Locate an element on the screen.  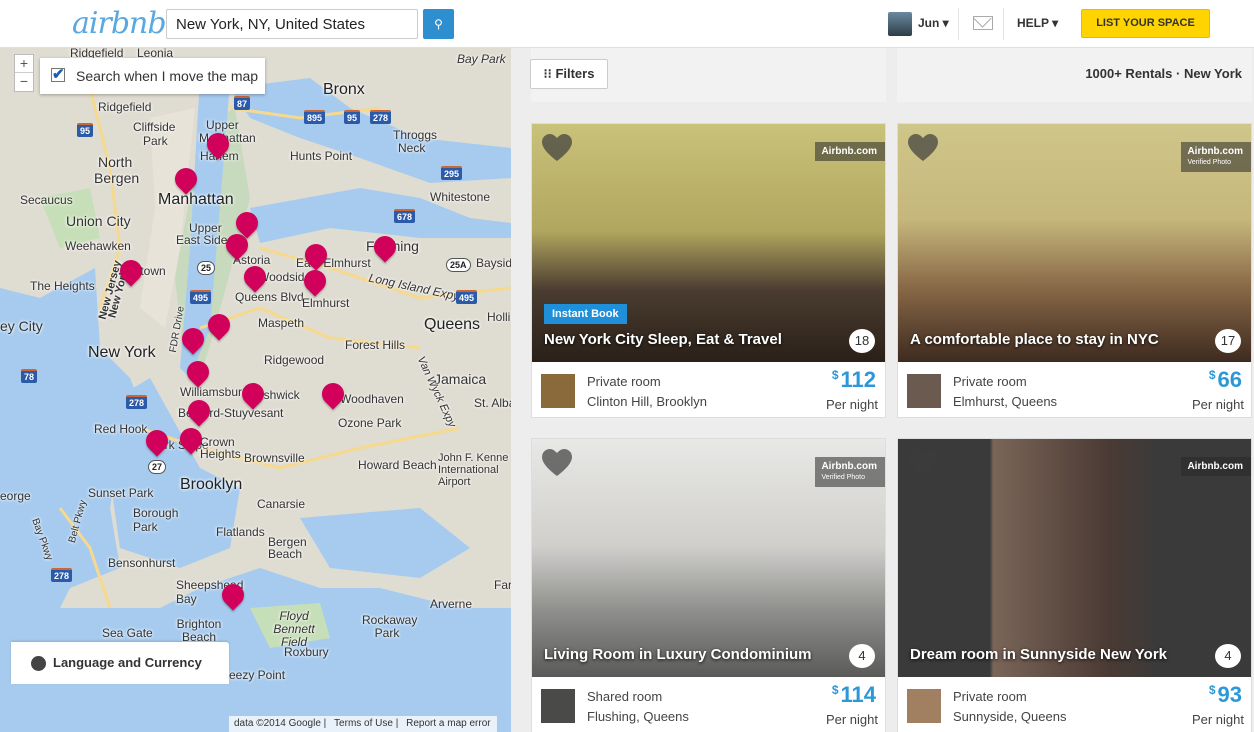
search-icon: ⚲ is located at coordinates (438, 24).